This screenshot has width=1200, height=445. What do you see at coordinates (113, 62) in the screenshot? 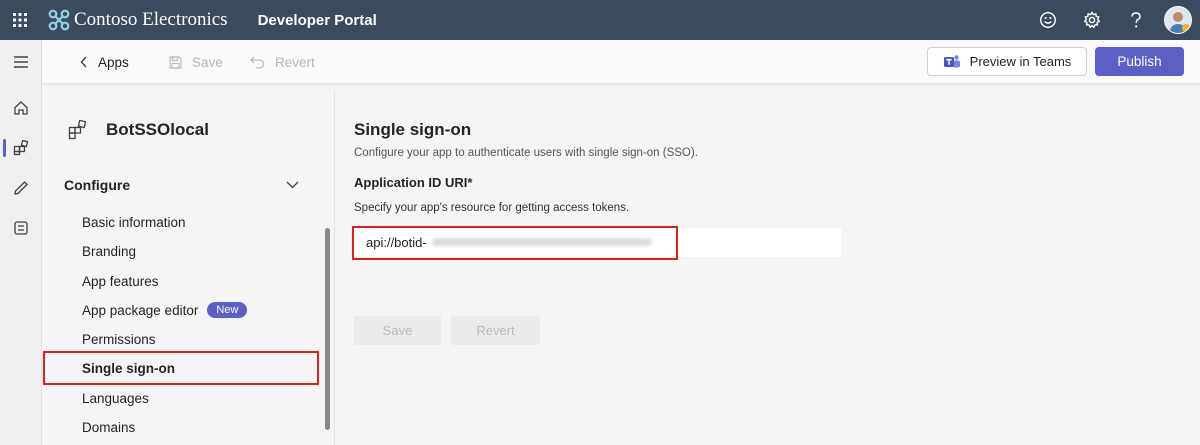
I see `back-label: Apps` at bounding box center [113, 62].